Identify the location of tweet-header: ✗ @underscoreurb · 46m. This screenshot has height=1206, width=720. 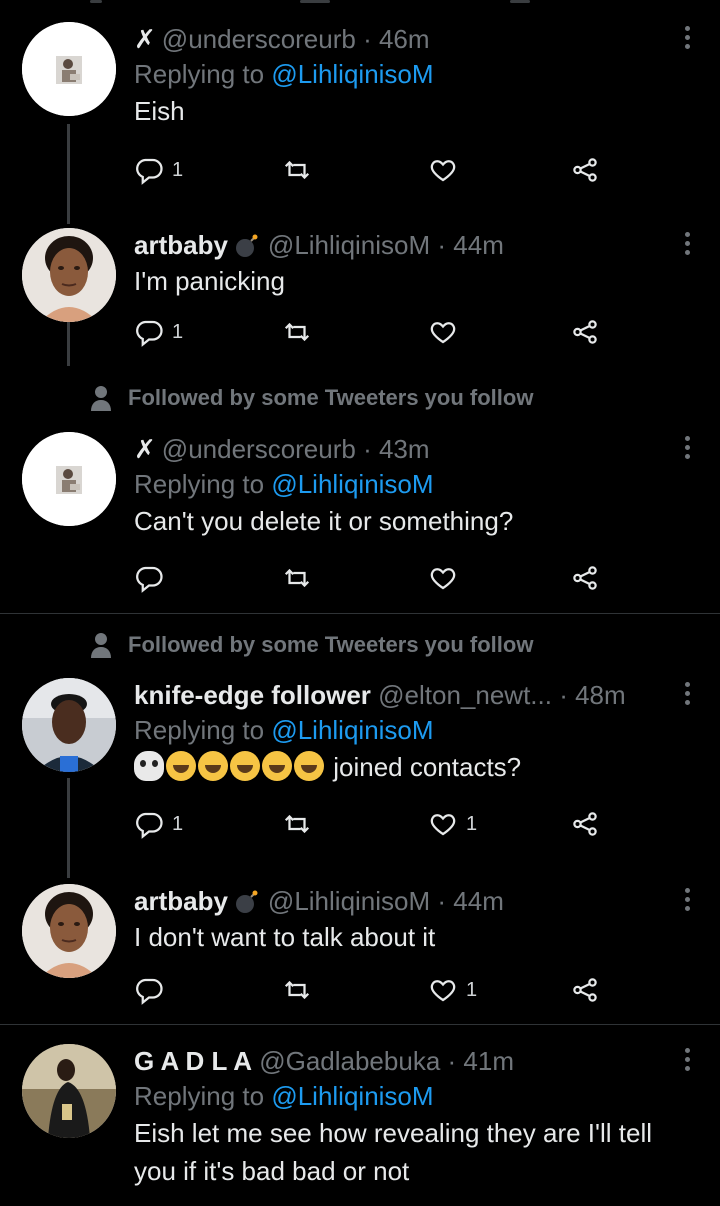
(412, 39).